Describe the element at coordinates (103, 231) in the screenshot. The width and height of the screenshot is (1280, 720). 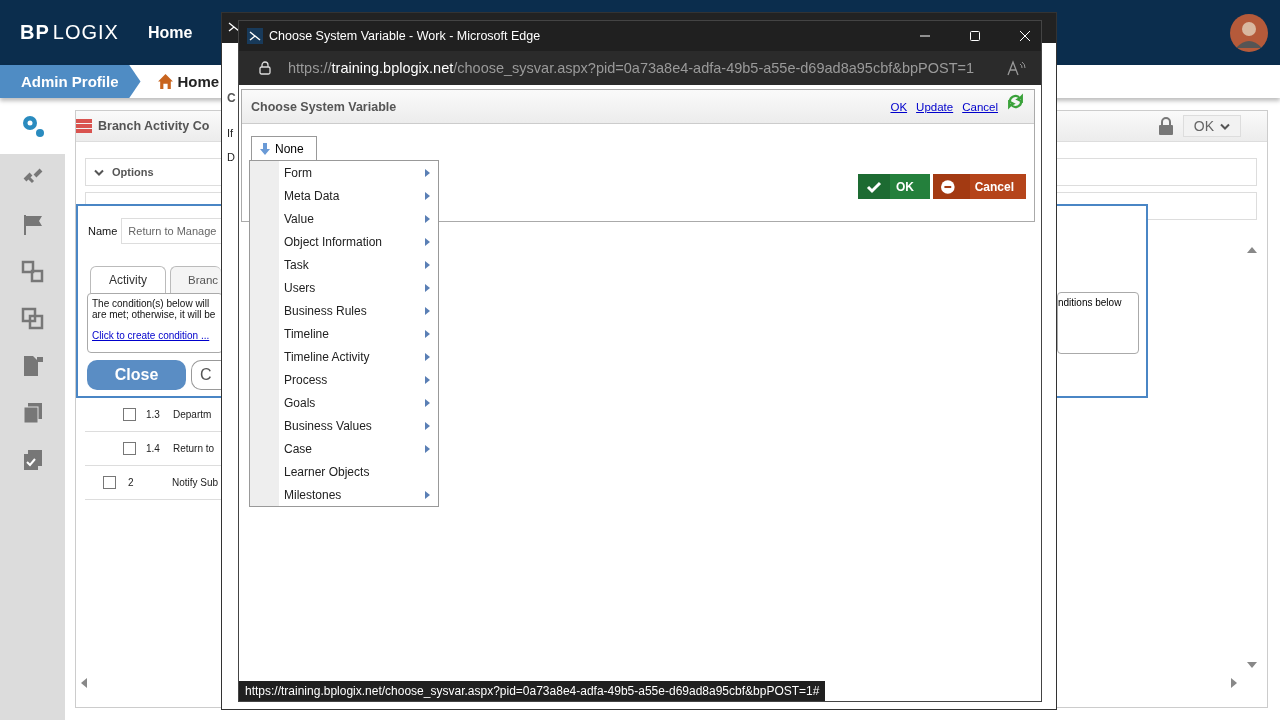
I see `name-label: Name` at that location.